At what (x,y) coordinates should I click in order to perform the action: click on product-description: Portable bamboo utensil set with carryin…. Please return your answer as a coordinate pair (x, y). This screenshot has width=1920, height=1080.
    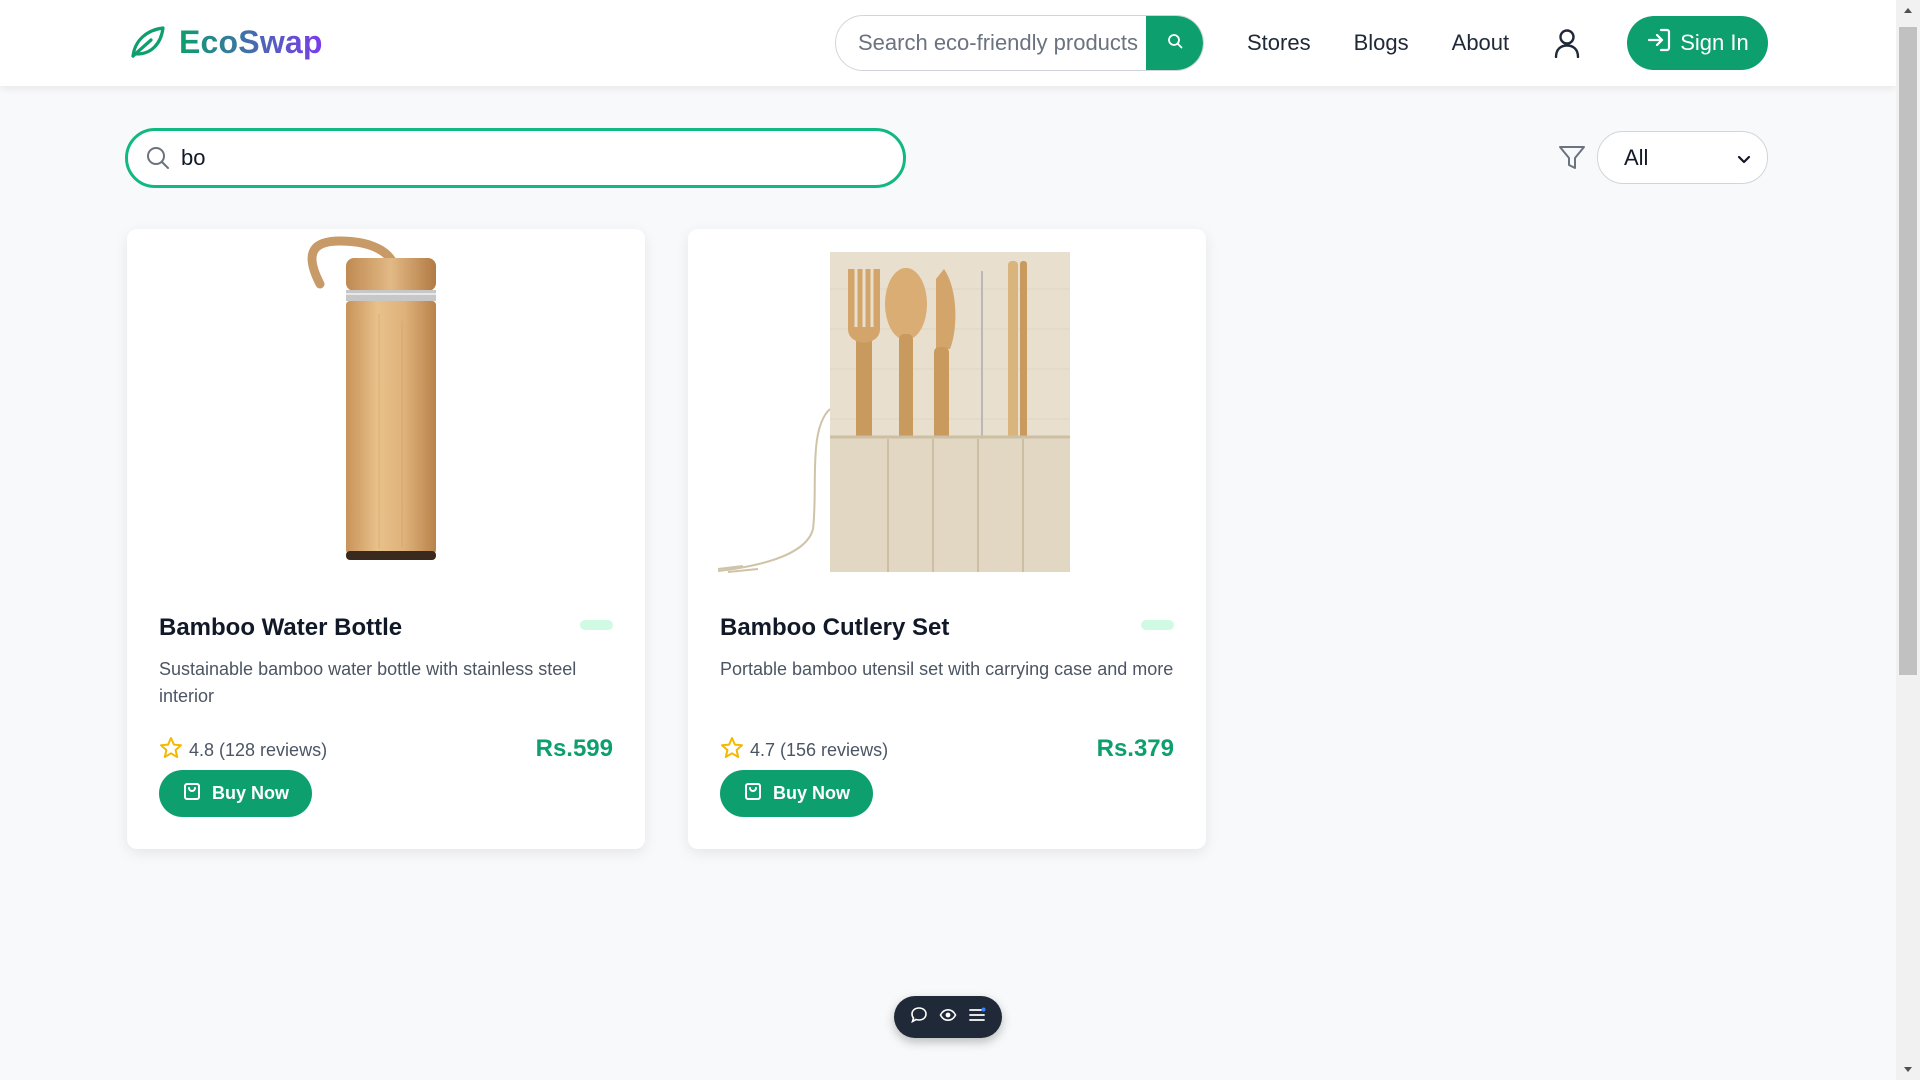
    Looking at the image, I should click on (947, 669).